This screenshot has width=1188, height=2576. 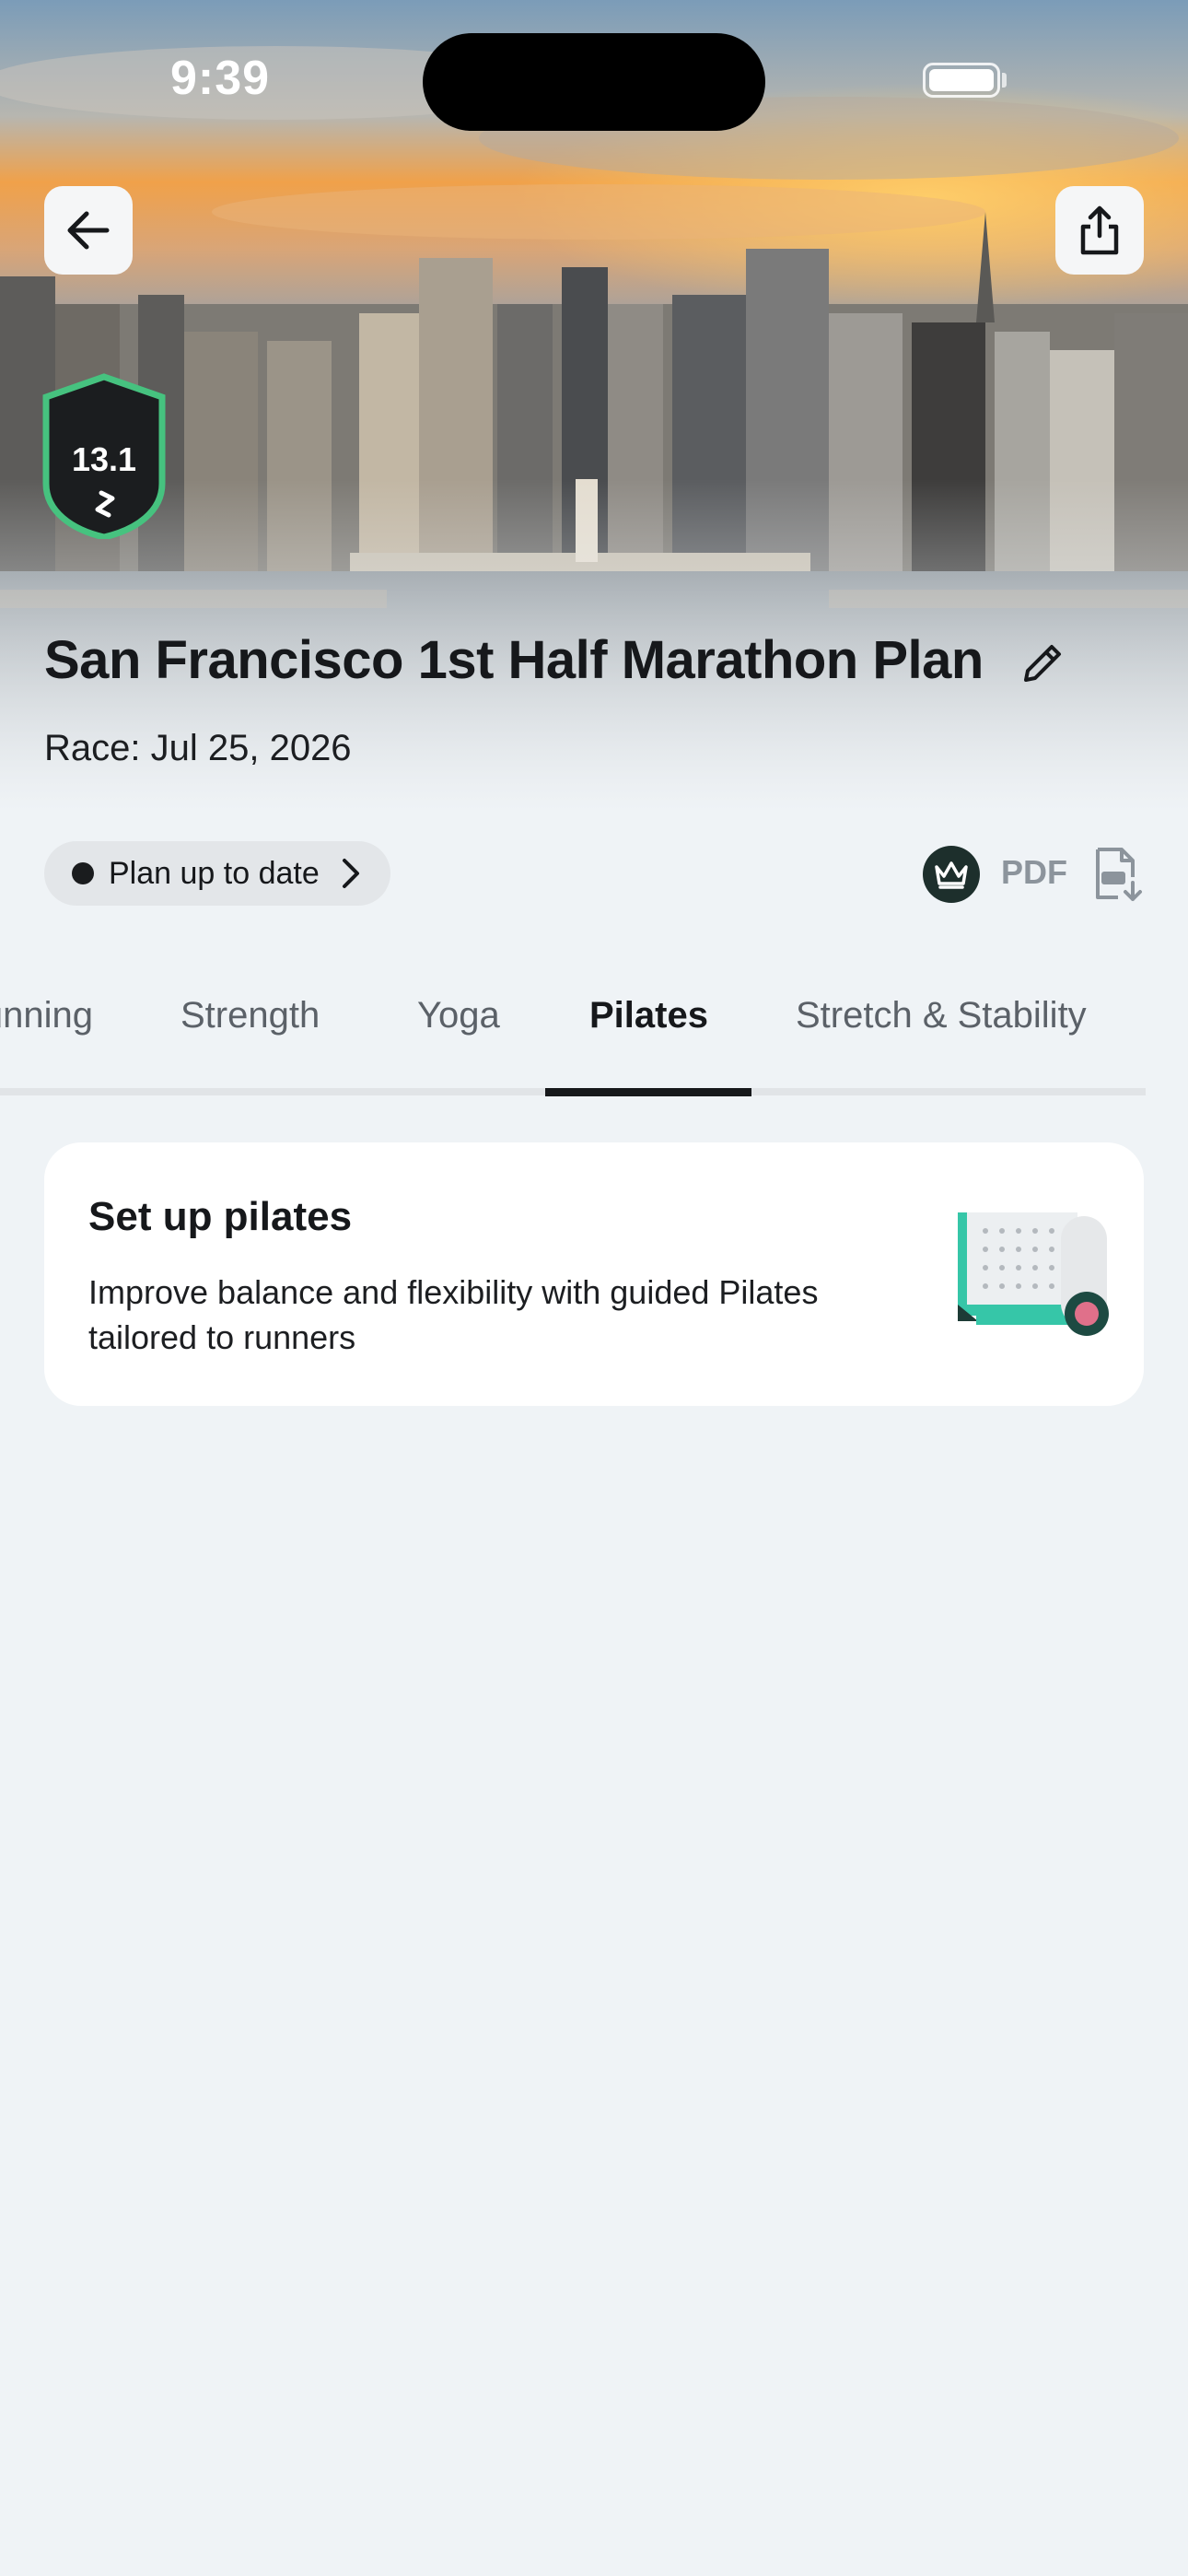 What do you see at coordinates (214, 873) in the screenshot?
I see `plan-status-label: Plan up to date` at bounding box center [214, 873].